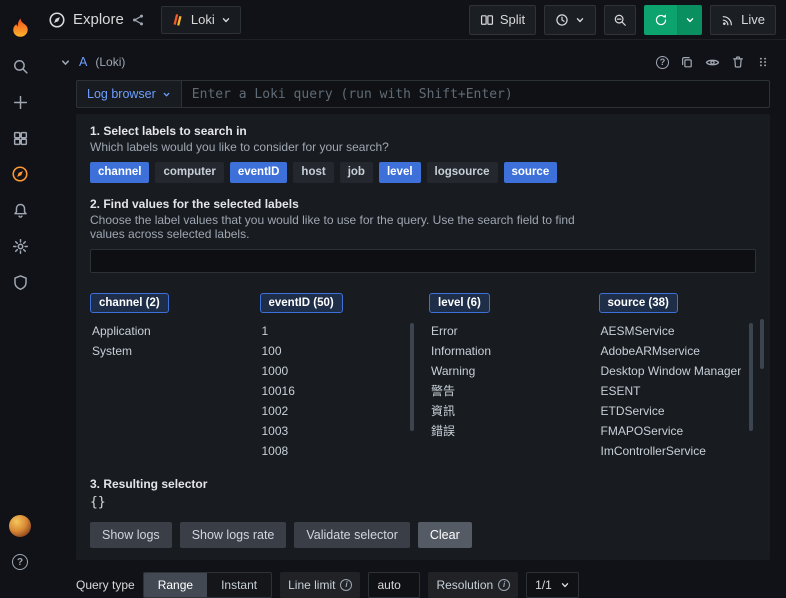 Image resolution: width=786 pixels, height=598 pixels. Describe the element at coordinates (189, 172) in the screenshot. I see `label-chip-computer: computer` at that location.